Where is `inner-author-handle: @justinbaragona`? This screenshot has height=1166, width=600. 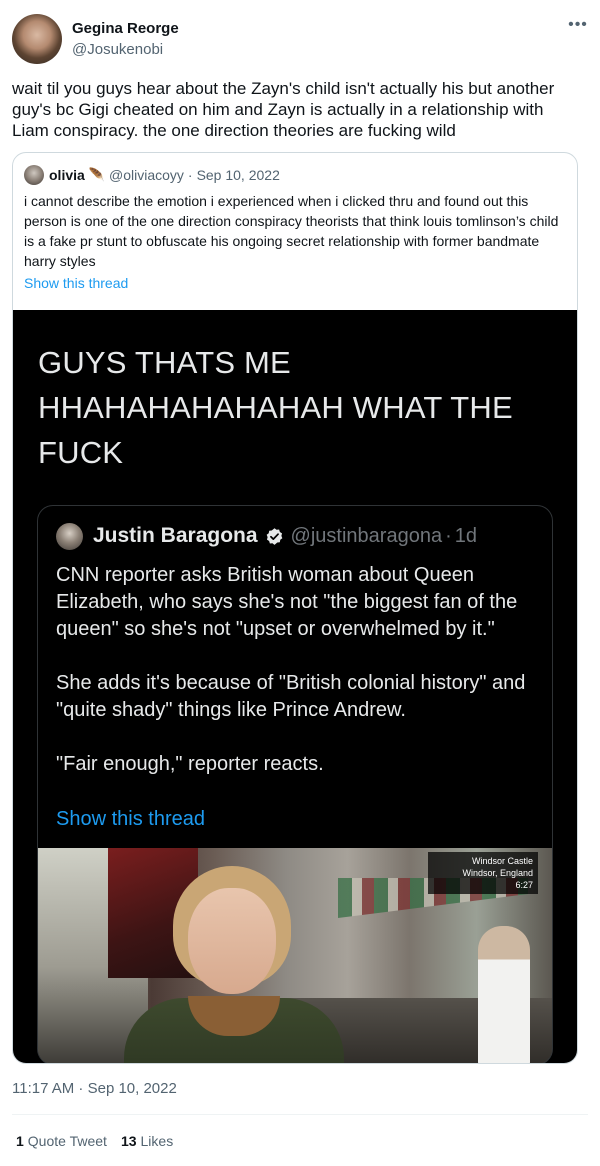 inner-author-handle: @justinbaragona is located at coordinates (366, 535).